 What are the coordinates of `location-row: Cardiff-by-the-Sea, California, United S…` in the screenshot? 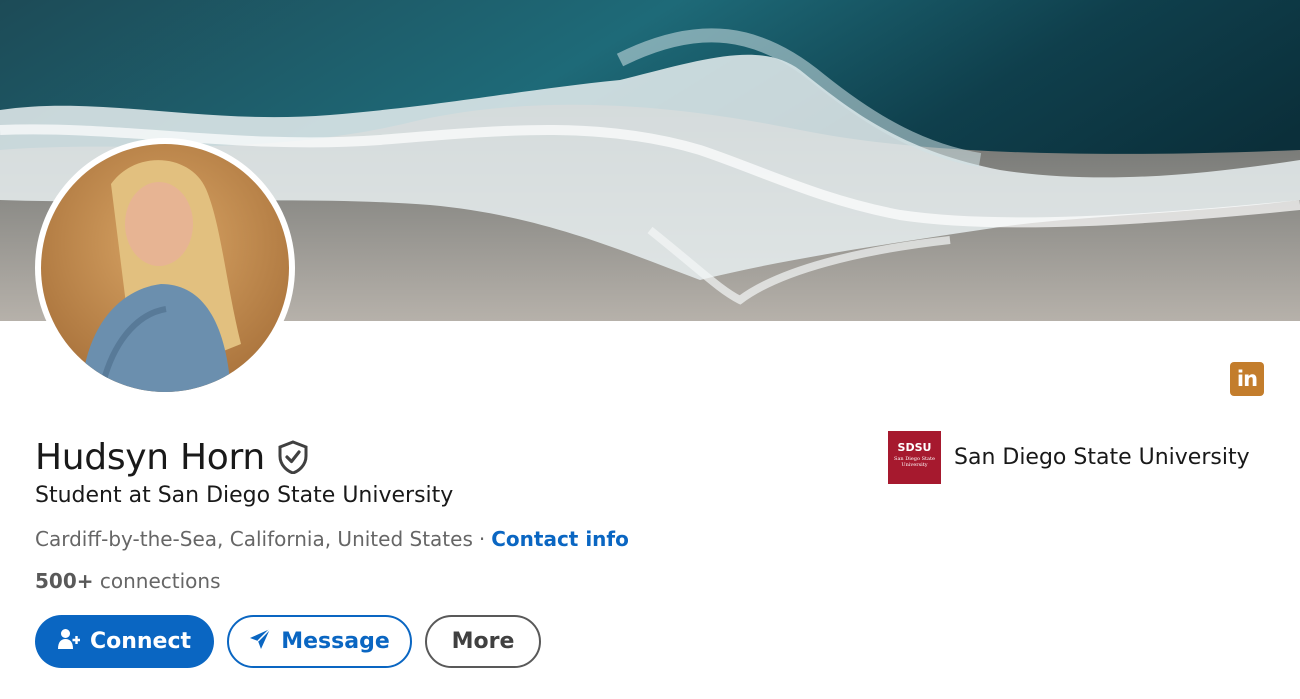 It's located at (332, 539).